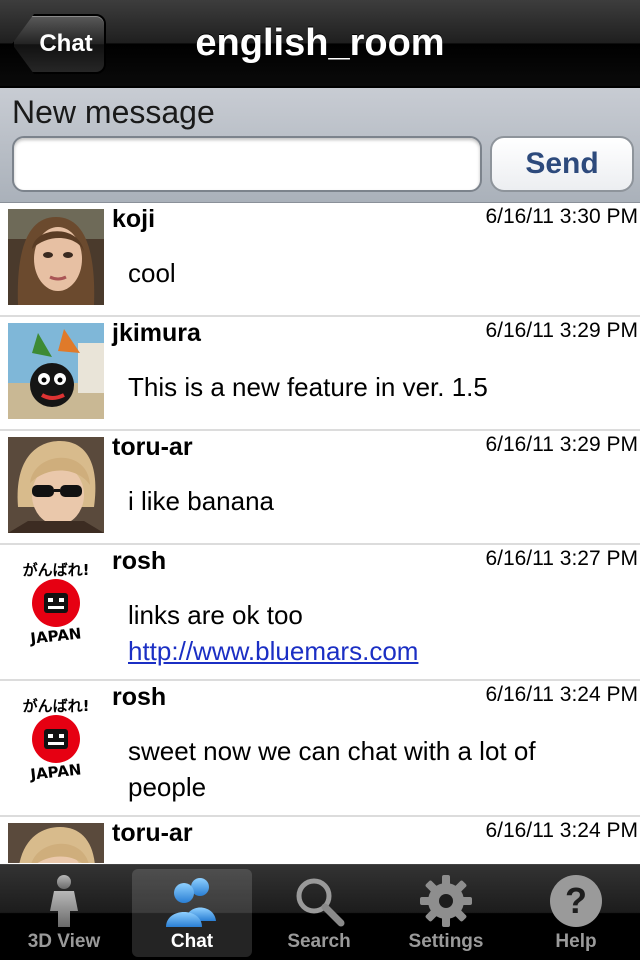 The image size is (640, 960). What do you see at coordinates (576, 941) in the screenshot?
I see `tab-label: Help` at bounding box center [576, 941].